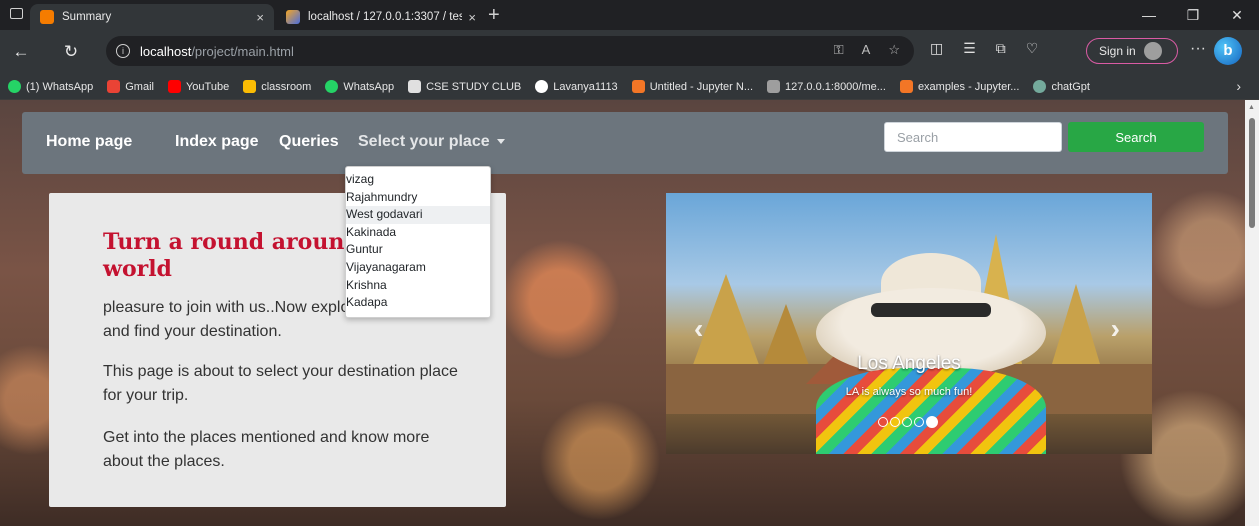 The width and height of the screenshot is (1259, 526). Describe the element at coordinates (969, 48) in the screenshot. I see `favorites-icon: ☰` at that location.